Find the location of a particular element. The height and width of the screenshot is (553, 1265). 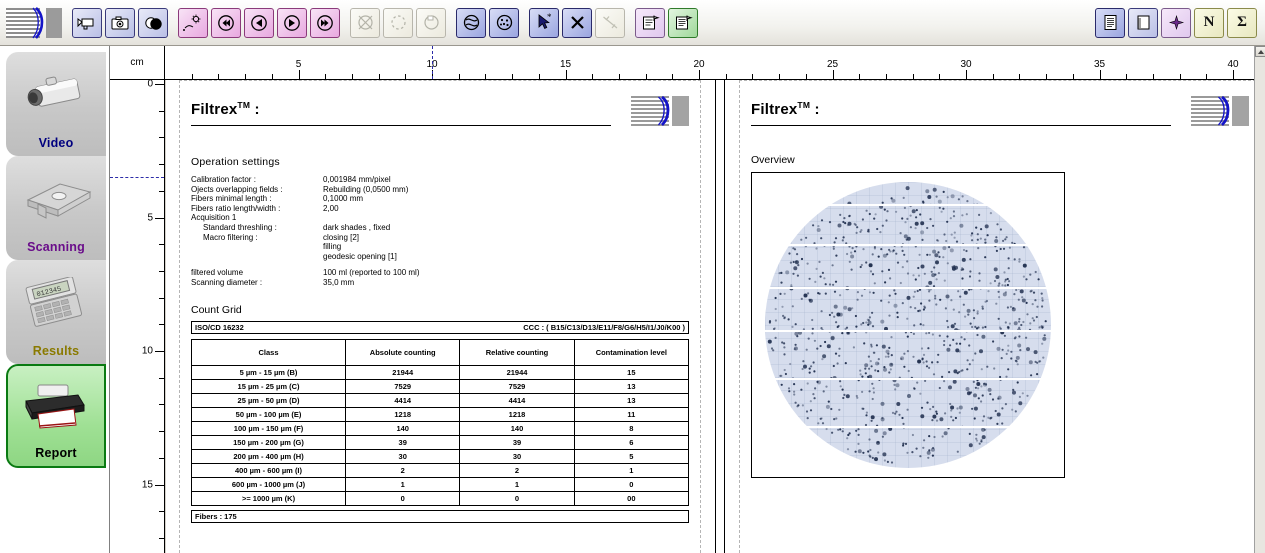

settings-star-button is located at coordinates (1176, 22).